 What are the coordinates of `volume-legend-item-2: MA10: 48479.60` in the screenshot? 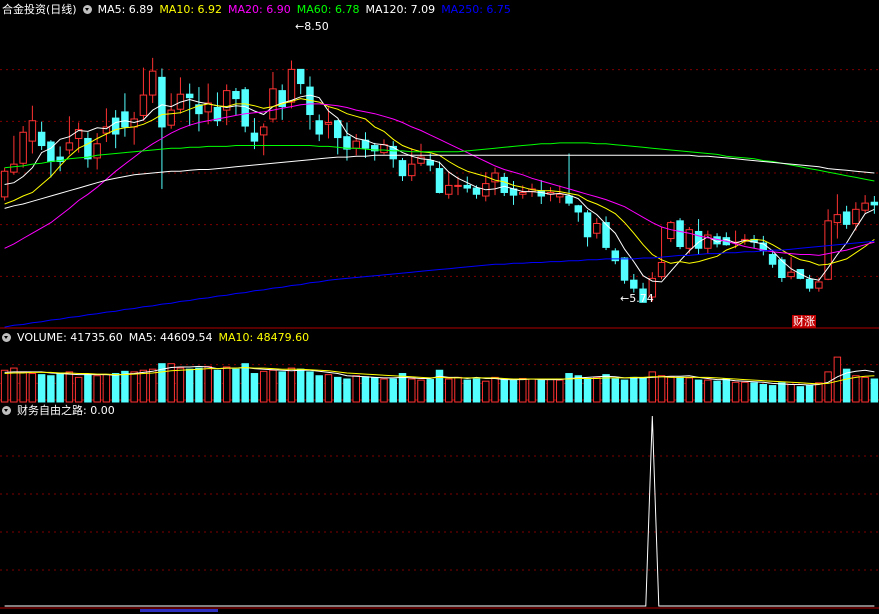 It's located at (264, 337).